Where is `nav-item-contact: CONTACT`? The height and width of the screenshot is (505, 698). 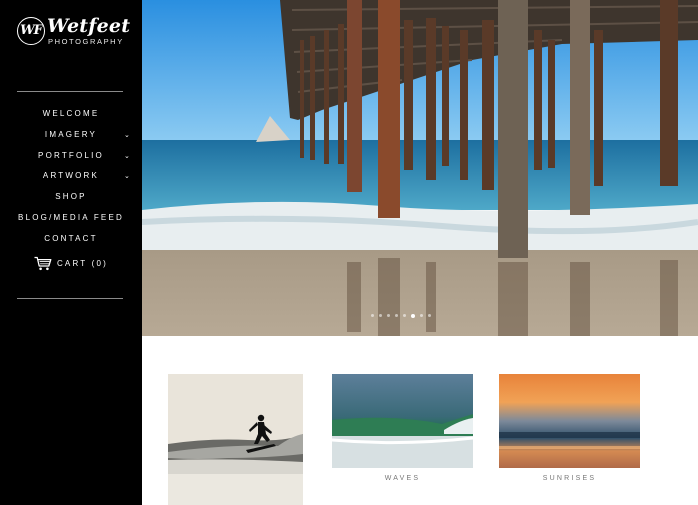
nav-item-contact: CONTACT is located at coordinates (71, 240).